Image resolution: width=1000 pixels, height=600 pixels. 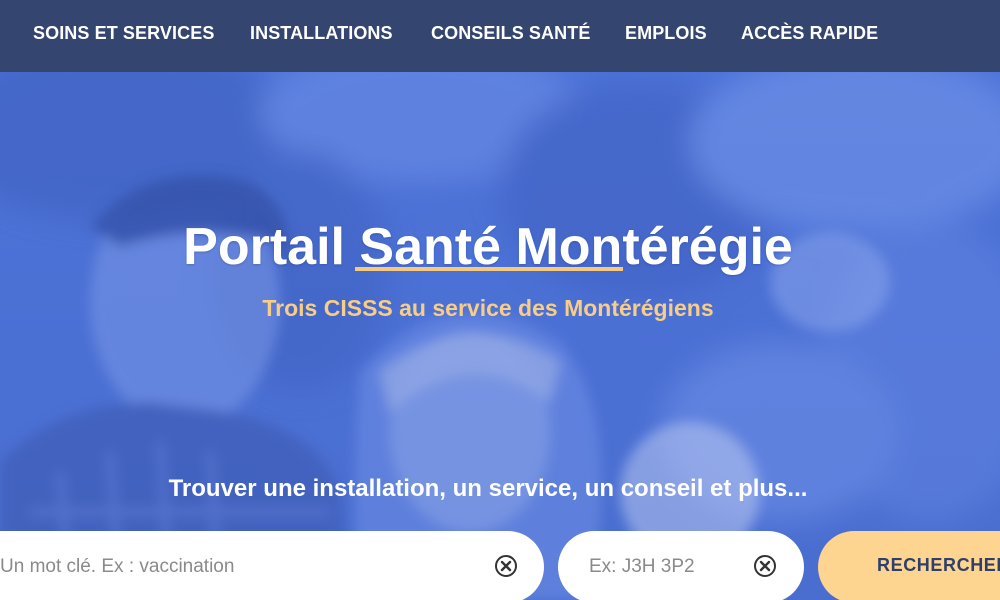 I want to click on nav-item-installations: INSTALLATIONS, so click(x=321, y=33).